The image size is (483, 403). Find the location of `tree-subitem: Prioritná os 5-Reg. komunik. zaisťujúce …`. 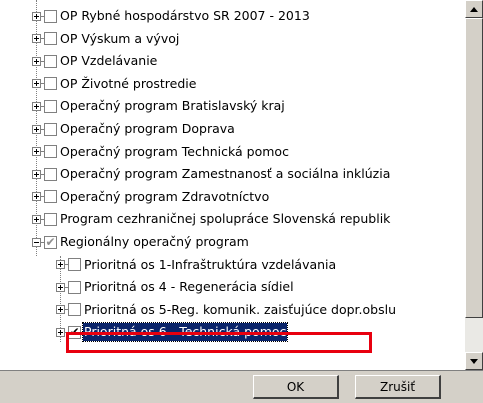

tree-subitem: Prioritná os 5-Reg. komunik. zaisťujúce … is located at coordinates (226, 310).